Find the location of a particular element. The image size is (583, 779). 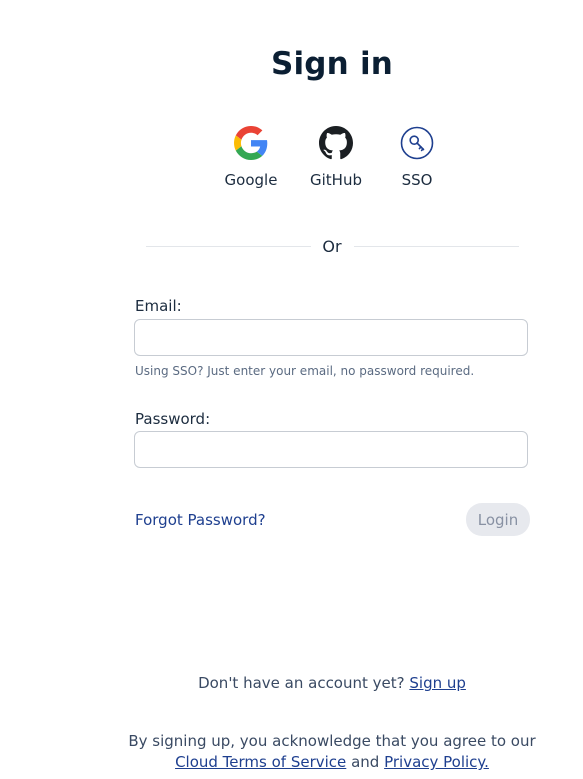

forgot-password-link: Forgot Password? is located at coordinates (200, 520).